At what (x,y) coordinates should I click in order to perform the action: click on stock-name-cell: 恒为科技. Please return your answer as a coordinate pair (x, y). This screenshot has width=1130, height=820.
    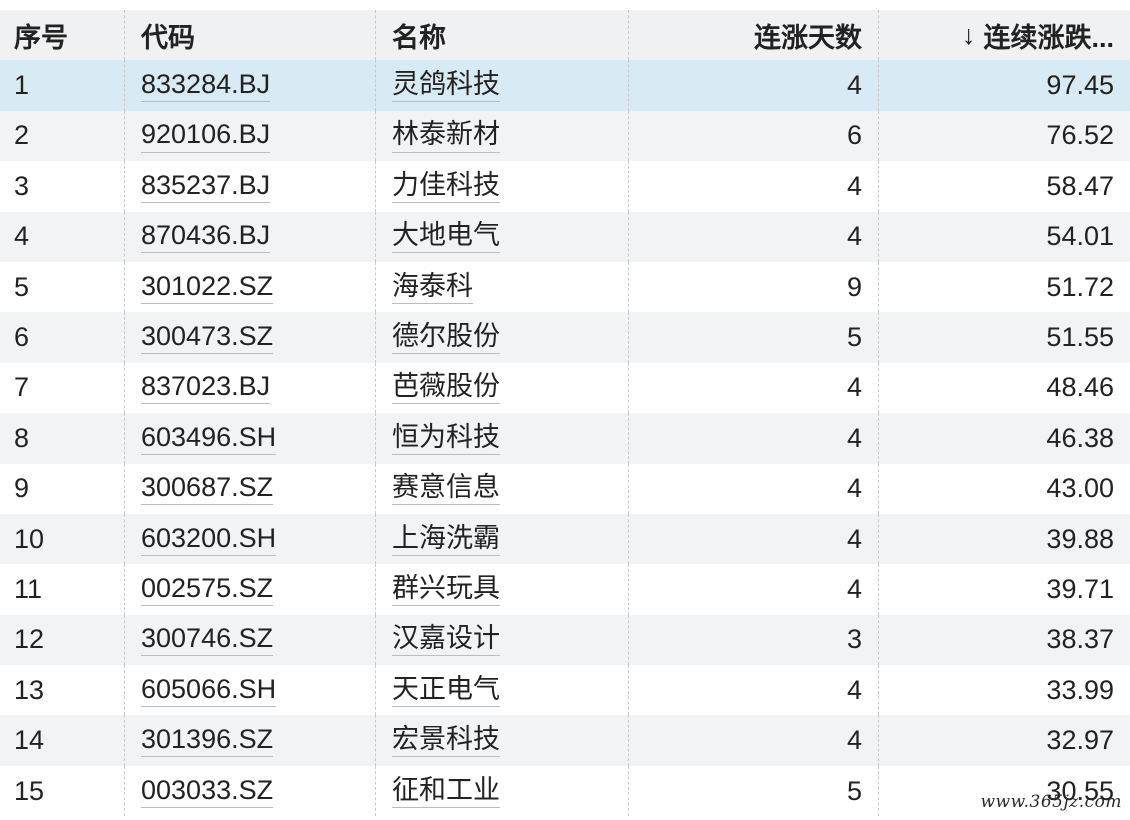
    Looking at the image, I should click on (501, 438).